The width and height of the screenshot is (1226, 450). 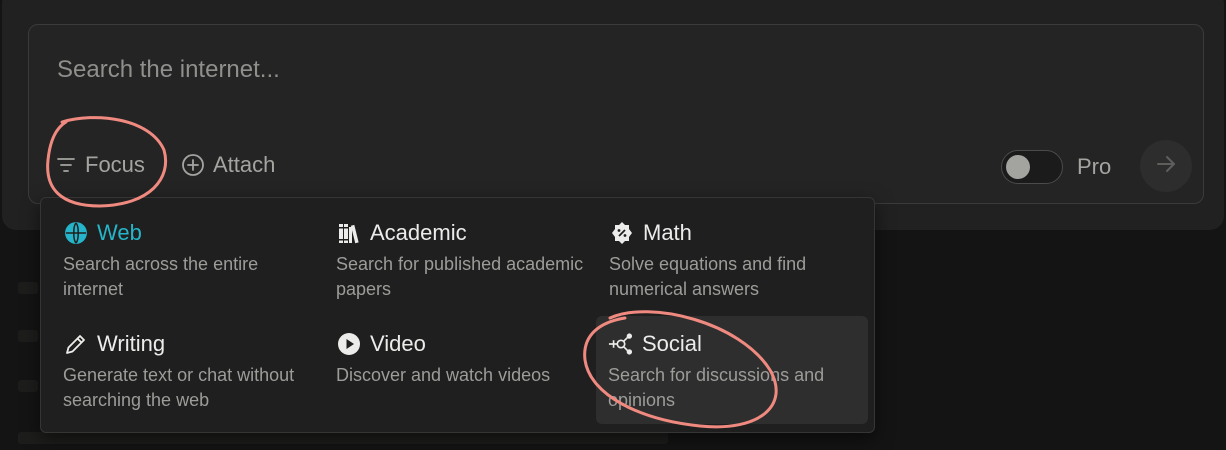 What do you see at coordinates (716, 387) in the screenshot?
I see `option-description: Search for discussions and opinions` at bounding box center [716, 387].